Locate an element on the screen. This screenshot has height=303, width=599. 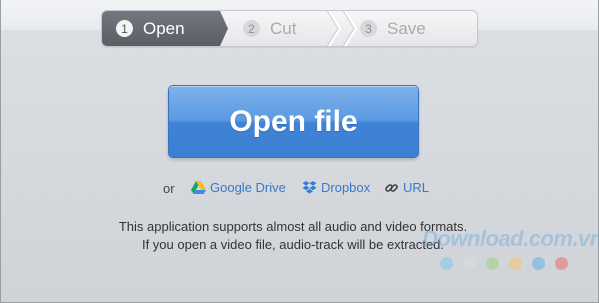
source-links: or Google Drive Dropbox URL is located at coordinates (299, 189).